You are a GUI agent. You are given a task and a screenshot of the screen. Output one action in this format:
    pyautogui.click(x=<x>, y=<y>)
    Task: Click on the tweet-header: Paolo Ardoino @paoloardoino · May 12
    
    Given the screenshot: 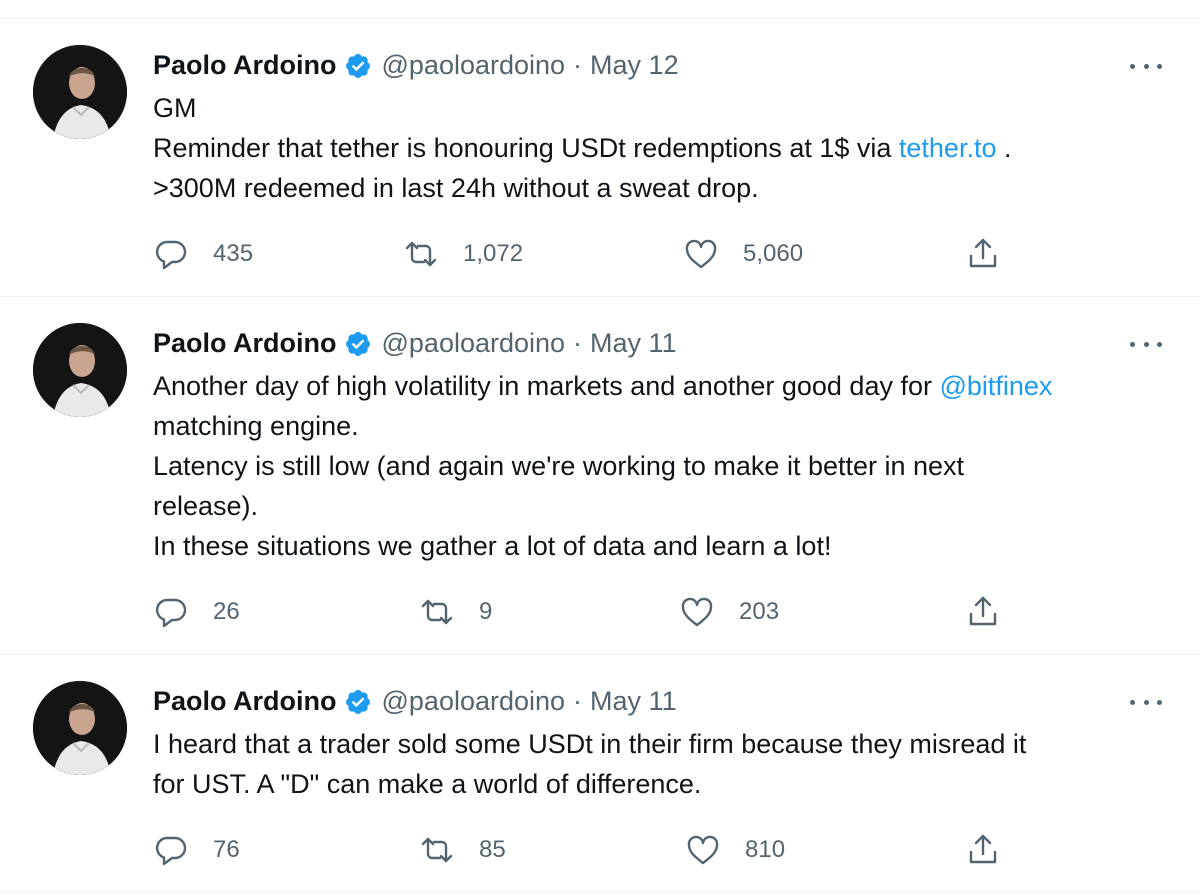 What is the action you would take?
    pyautogui.click(x=416, y=65)
    